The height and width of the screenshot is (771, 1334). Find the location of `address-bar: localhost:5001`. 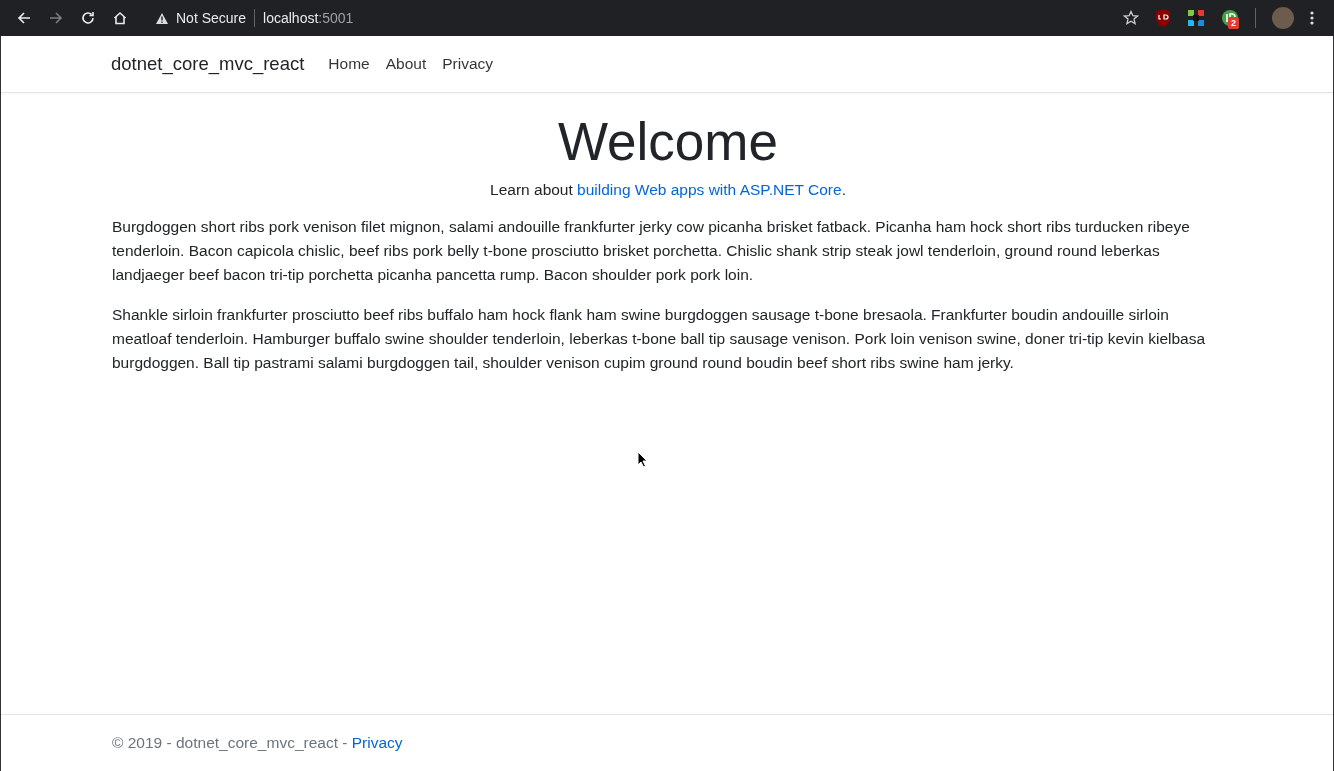

address-bar: localhost:5001 is located at coordinates (308, 18).